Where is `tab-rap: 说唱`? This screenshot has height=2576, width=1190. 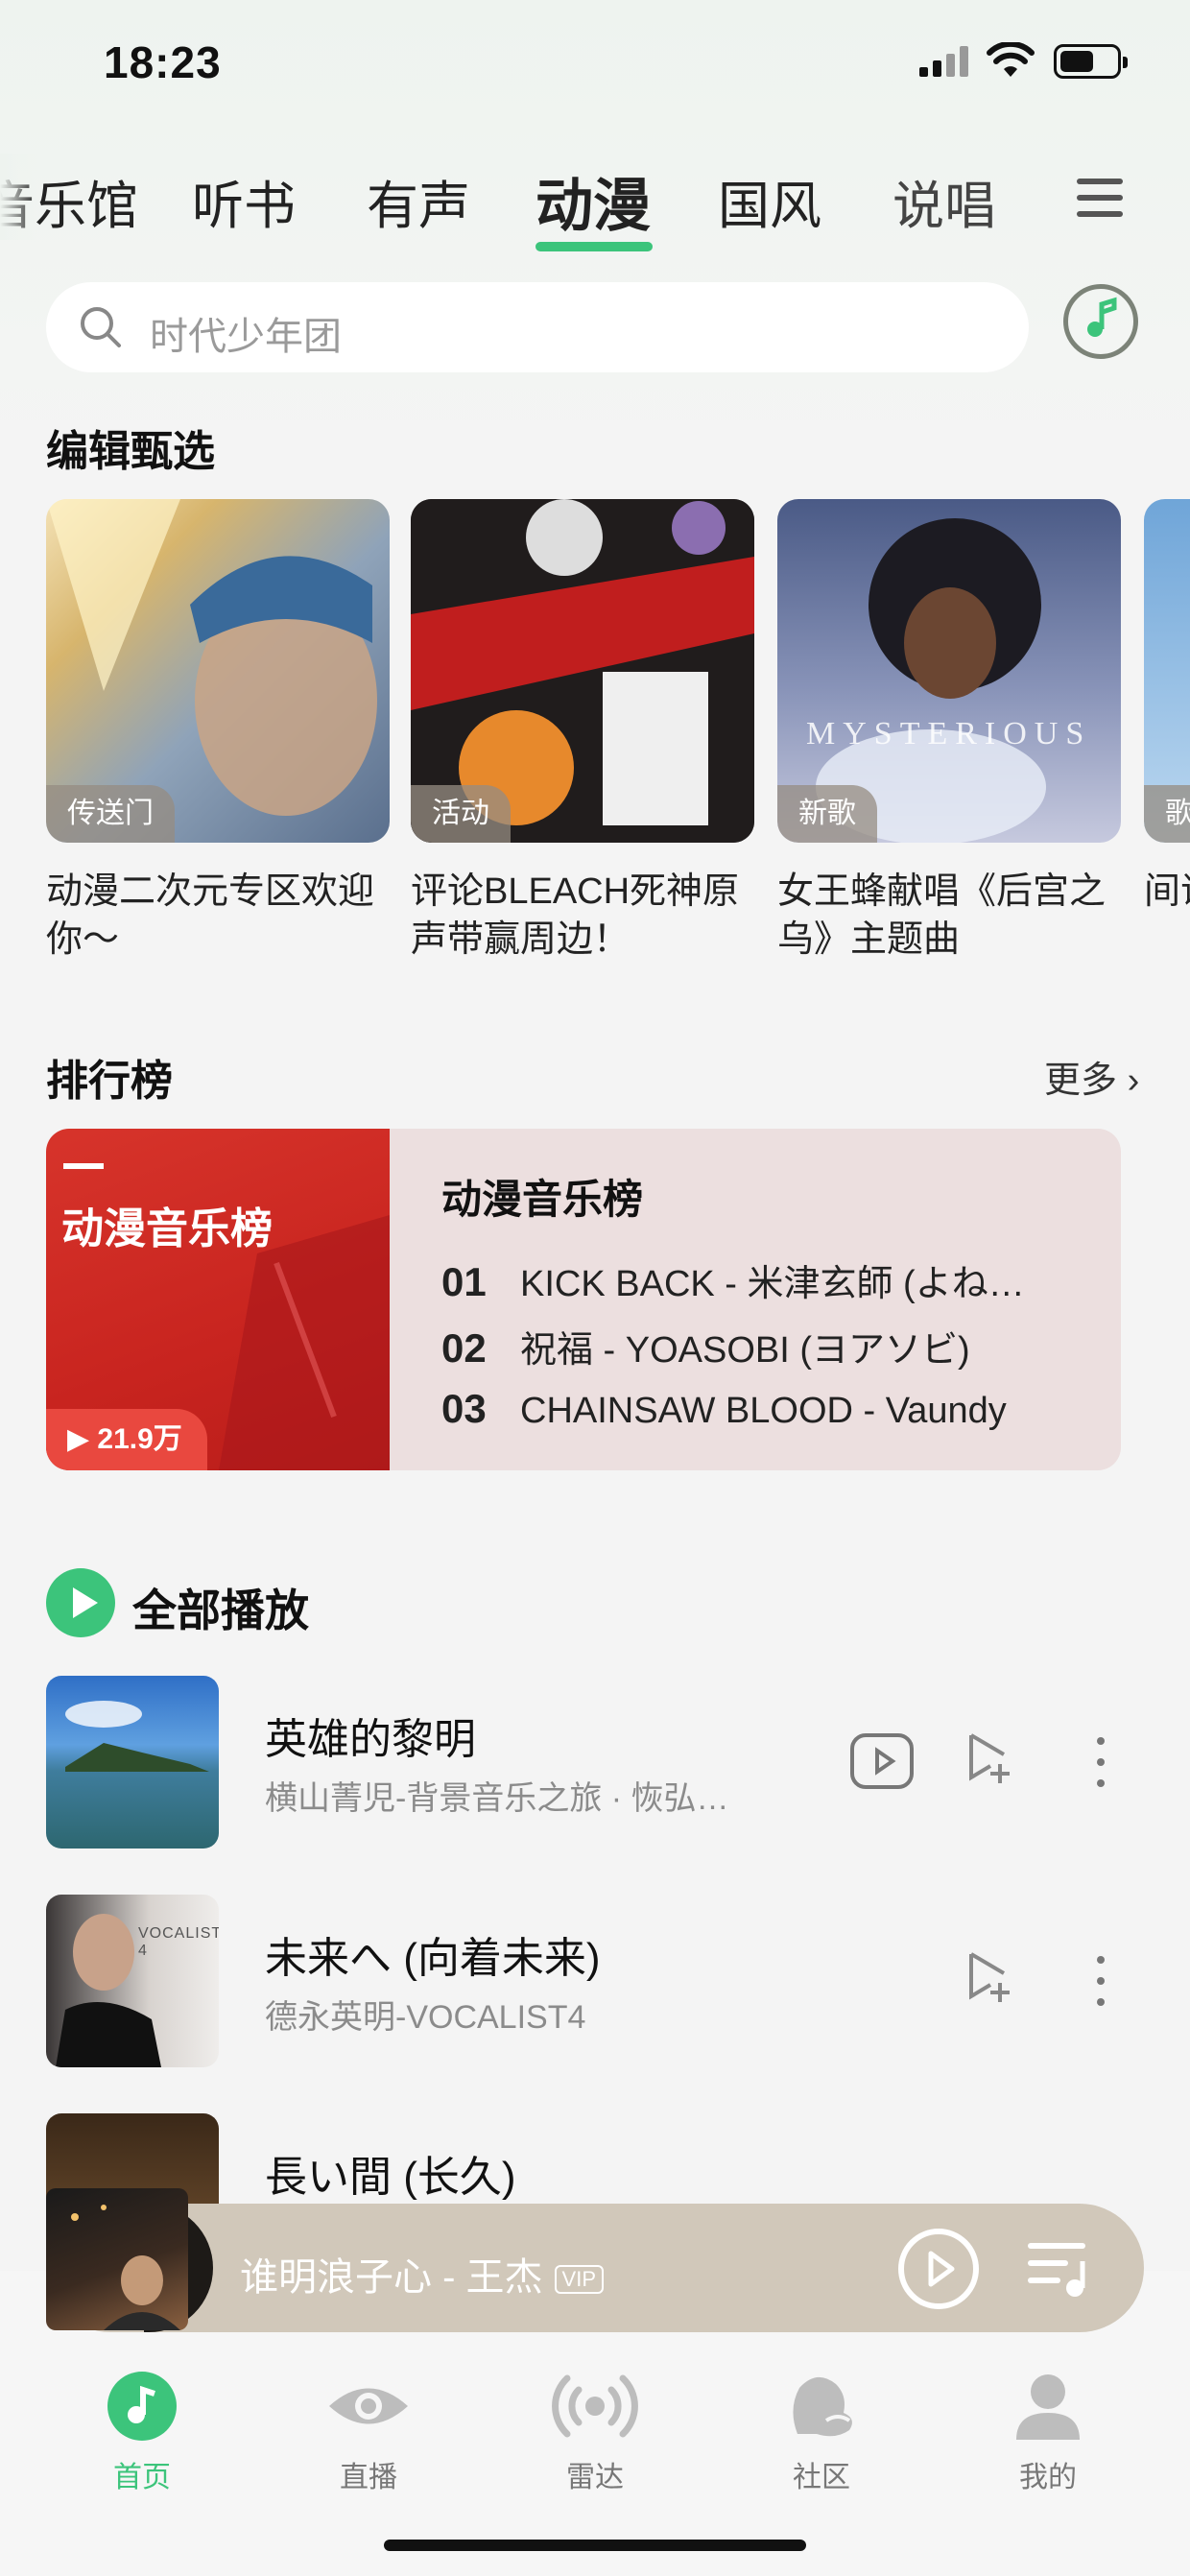 tab-rap: 说唱 is located at coordinates (944, 201).